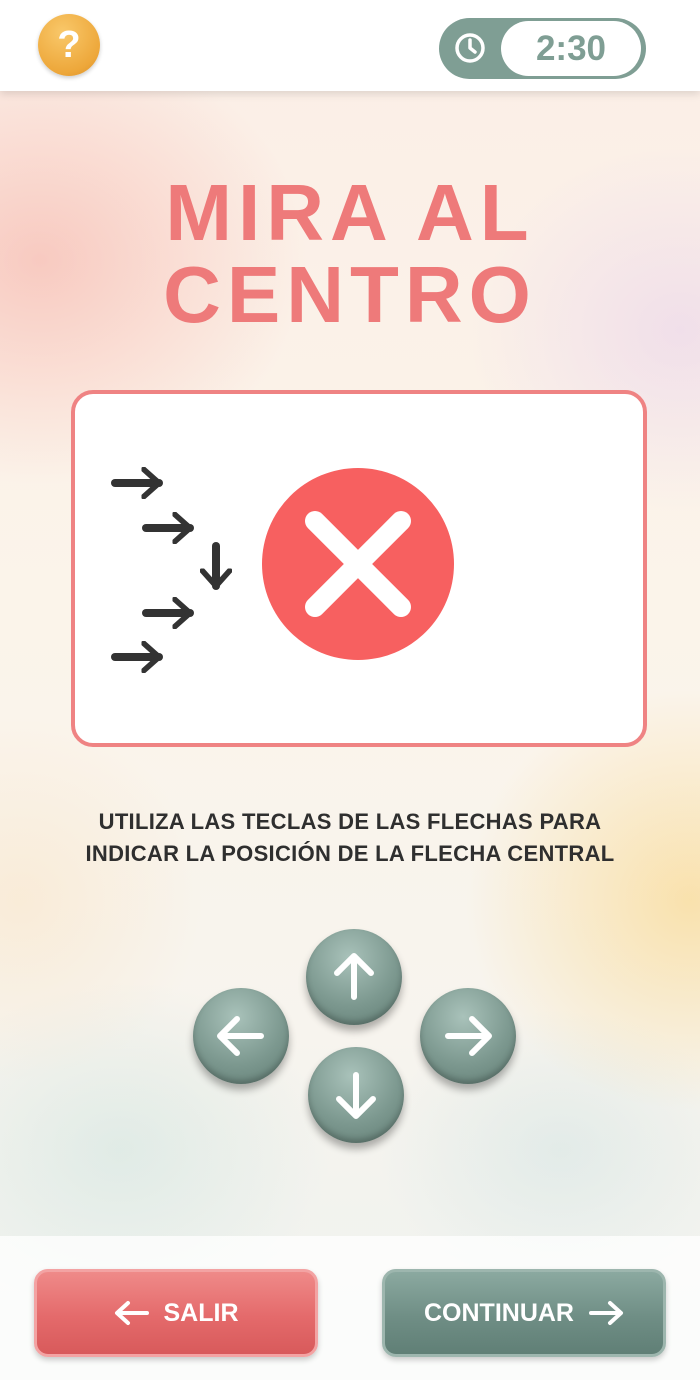 This screenshot has height=1380, width=700. What do you see at coordinates (201, 1312) in the screenshot?
I see `exit-button-label: SALIR` at bounding box center [201, 1312].